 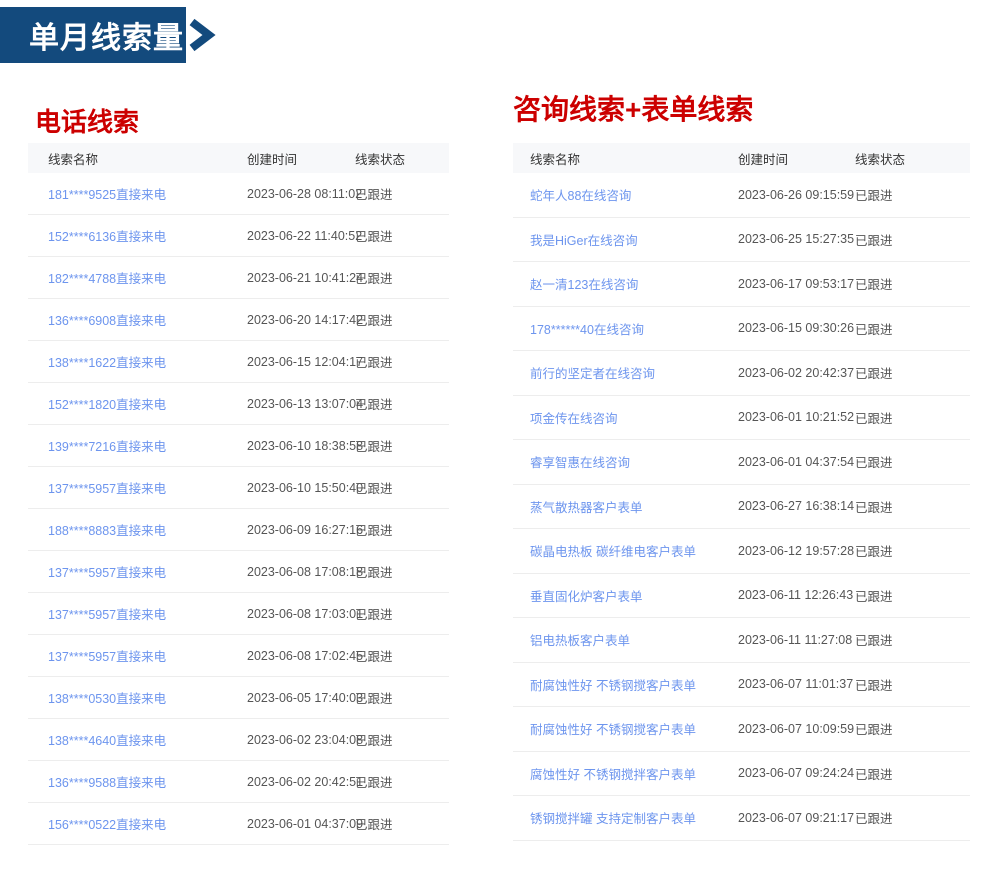 What do you see at coordinates (305, 823) in the screenshot?
I see `created-time: 2023-06-01 04:37:09` at bounding box center [305, 823].